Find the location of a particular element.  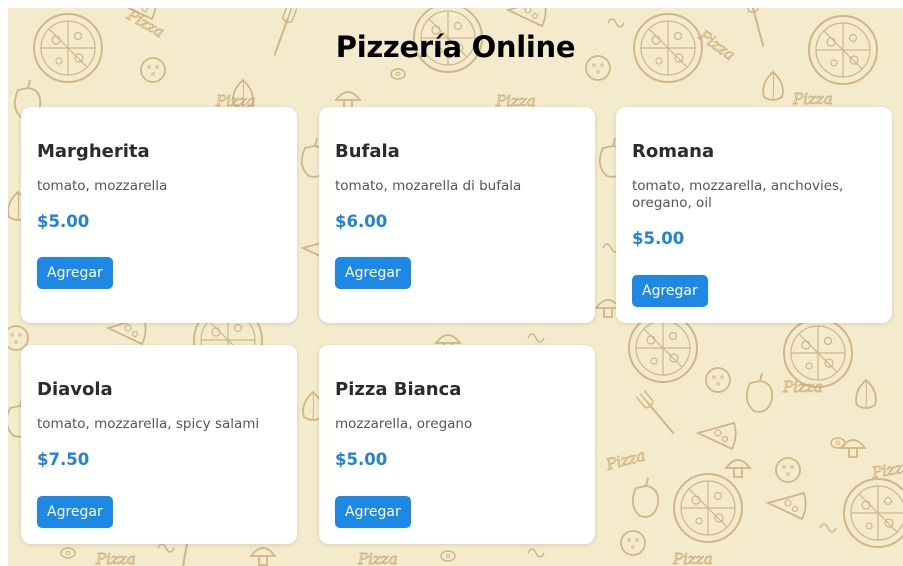

pizza-name: Pizza Bianca is located at coordinates (398, 389).